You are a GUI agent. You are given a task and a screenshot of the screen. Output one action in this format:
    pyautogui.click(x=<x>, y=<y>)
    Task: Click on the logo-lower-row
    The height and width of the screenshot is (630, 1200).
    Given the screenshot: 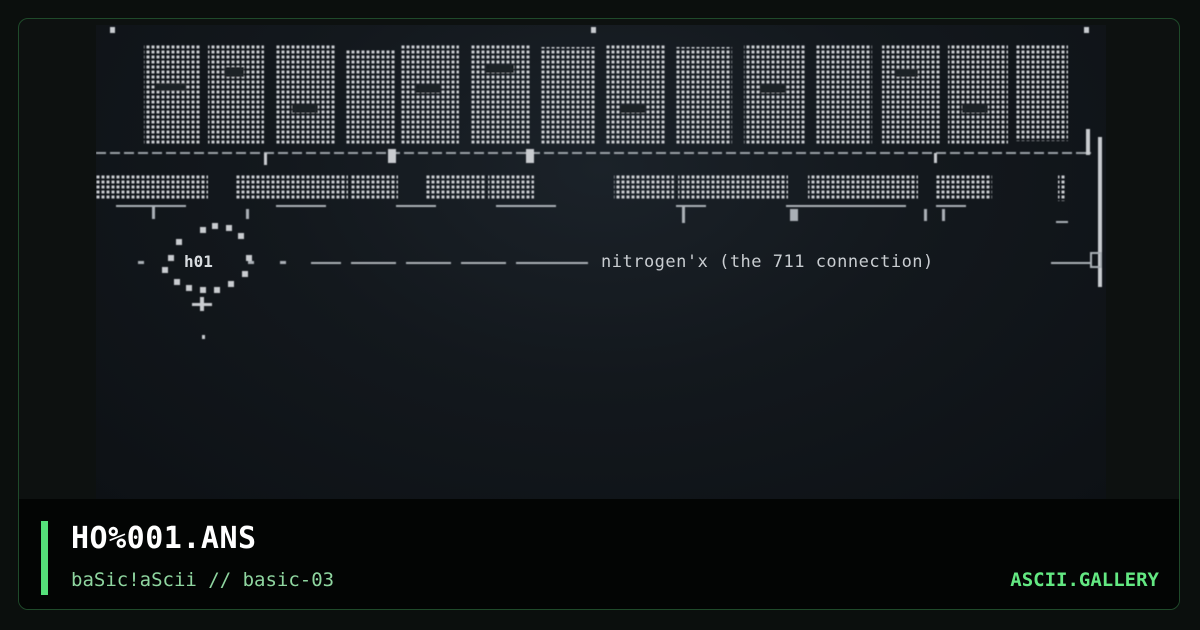 What is the action you would take?
    pyautogui.click(x=581, y=188)
    